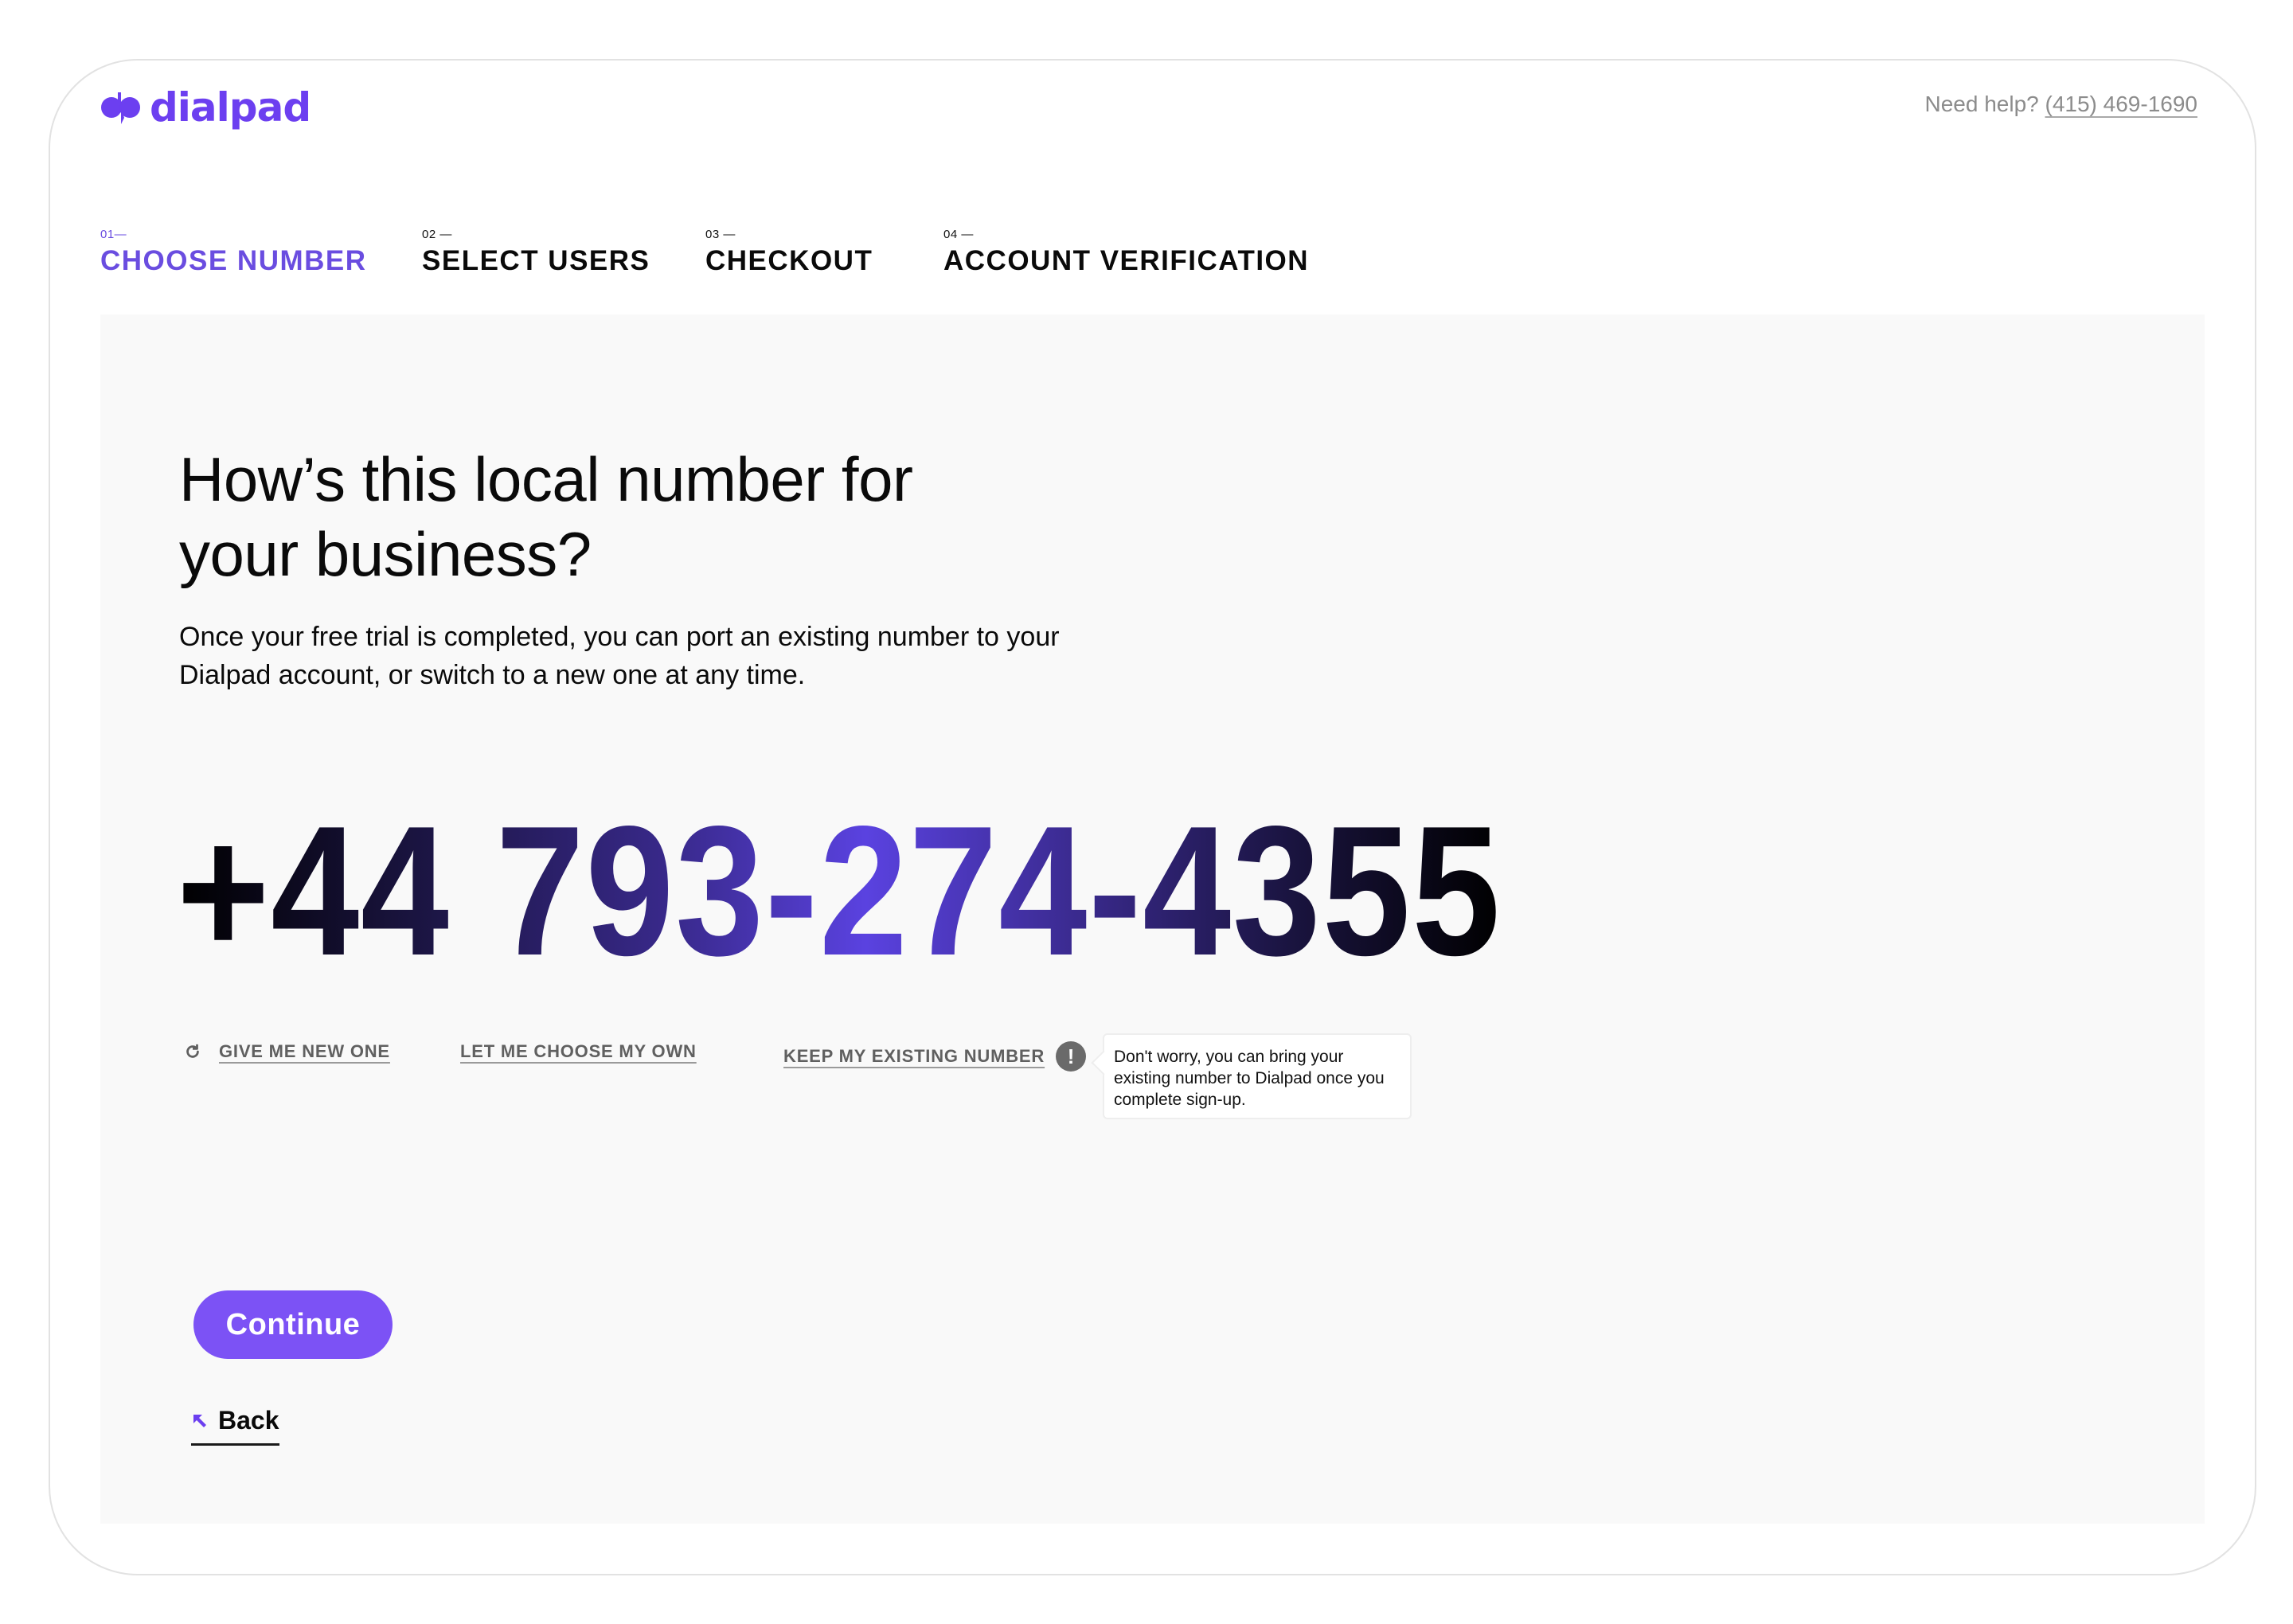 Image resolution: width=2293 pixels, height=1624 pixels. I want to click on logo-text: dialpad, so click(231, 107).